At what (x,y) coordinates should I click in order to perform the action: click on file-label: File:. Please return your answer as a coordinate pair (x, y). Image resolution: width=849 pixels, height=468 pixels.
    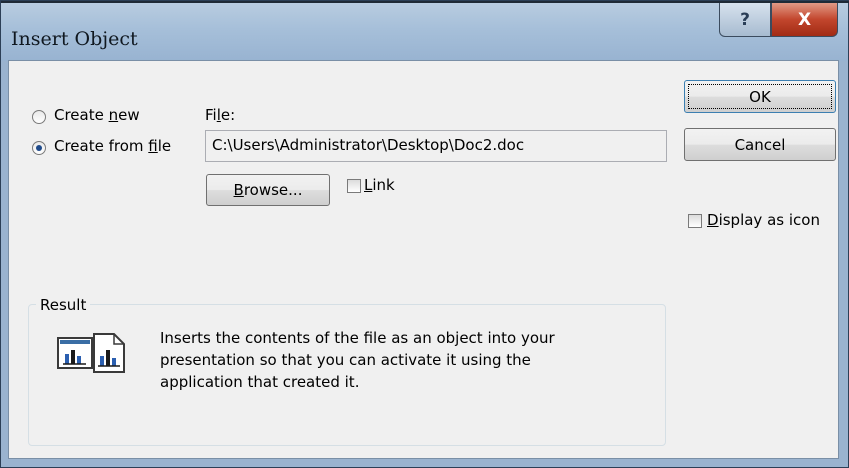
    Looking at the image, I should click on (220, 115).